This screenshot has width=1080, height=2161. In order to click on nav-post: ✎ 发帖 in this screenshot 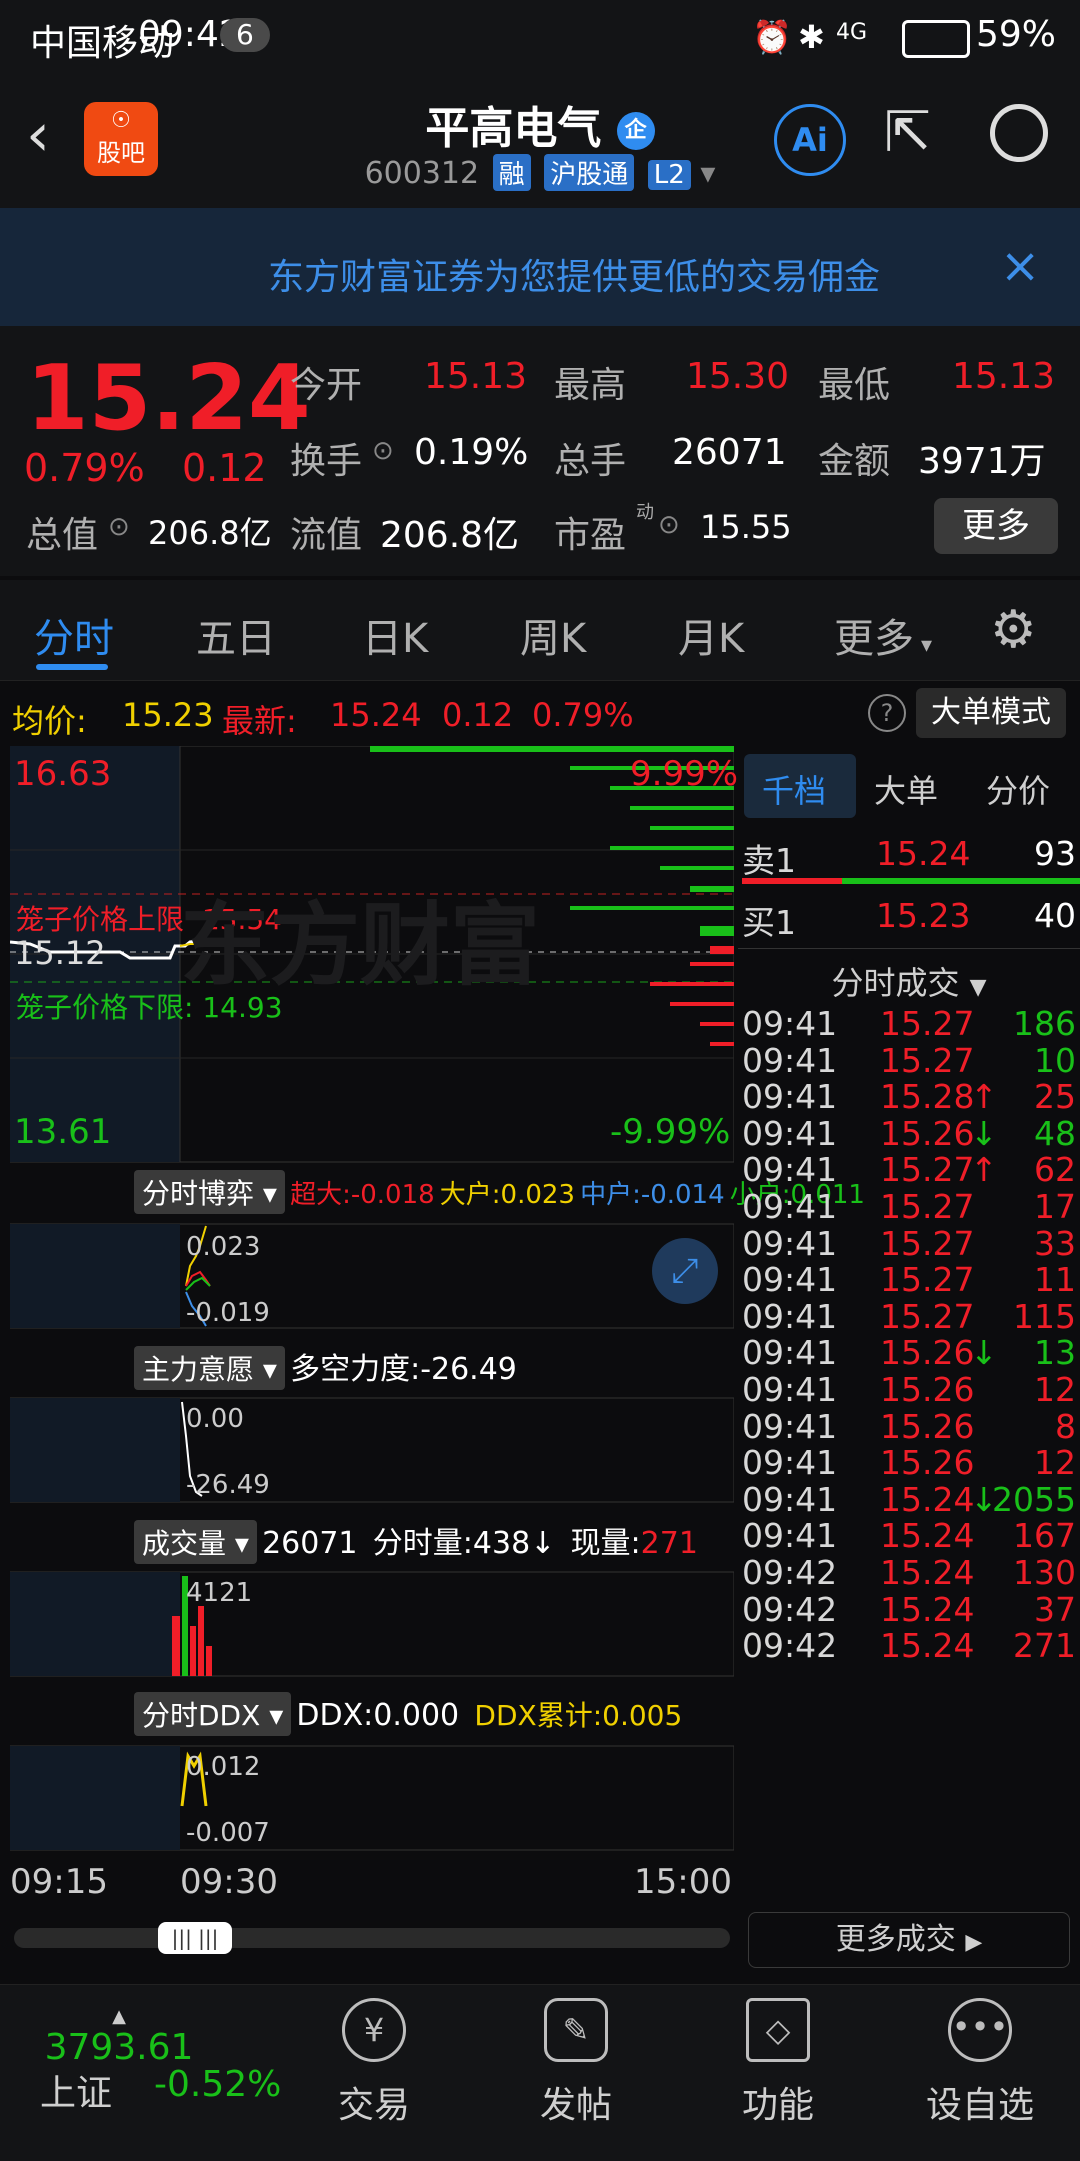, I will do `click(576, 2059)`.